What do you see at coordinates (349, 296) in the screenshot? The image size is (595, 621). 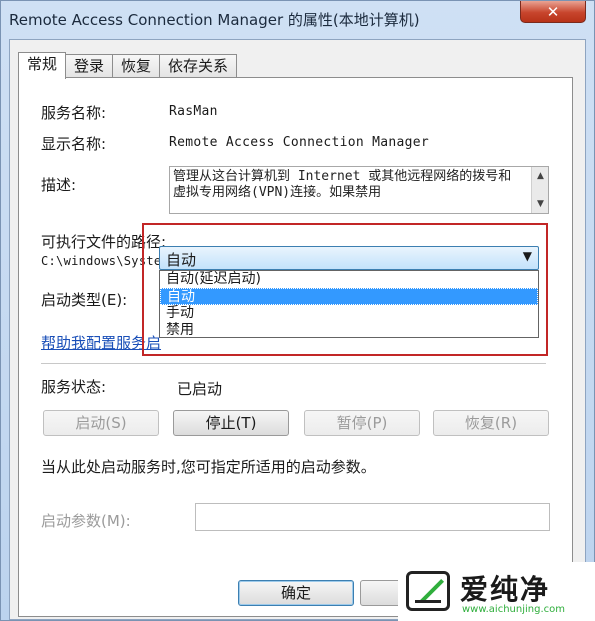 I see `option-auto: 自动` at bounding box center [349, 296].